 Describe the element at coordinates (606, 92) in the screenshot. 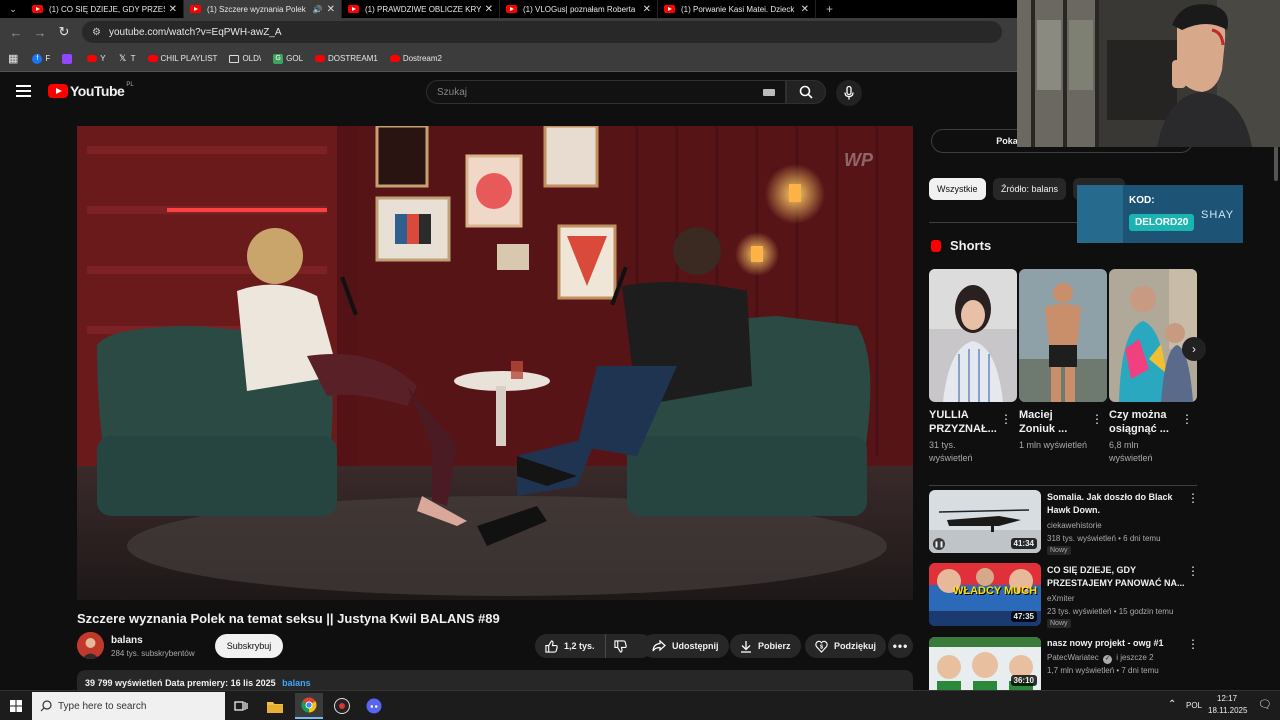

I see `search-input: Szukaj` at that location.